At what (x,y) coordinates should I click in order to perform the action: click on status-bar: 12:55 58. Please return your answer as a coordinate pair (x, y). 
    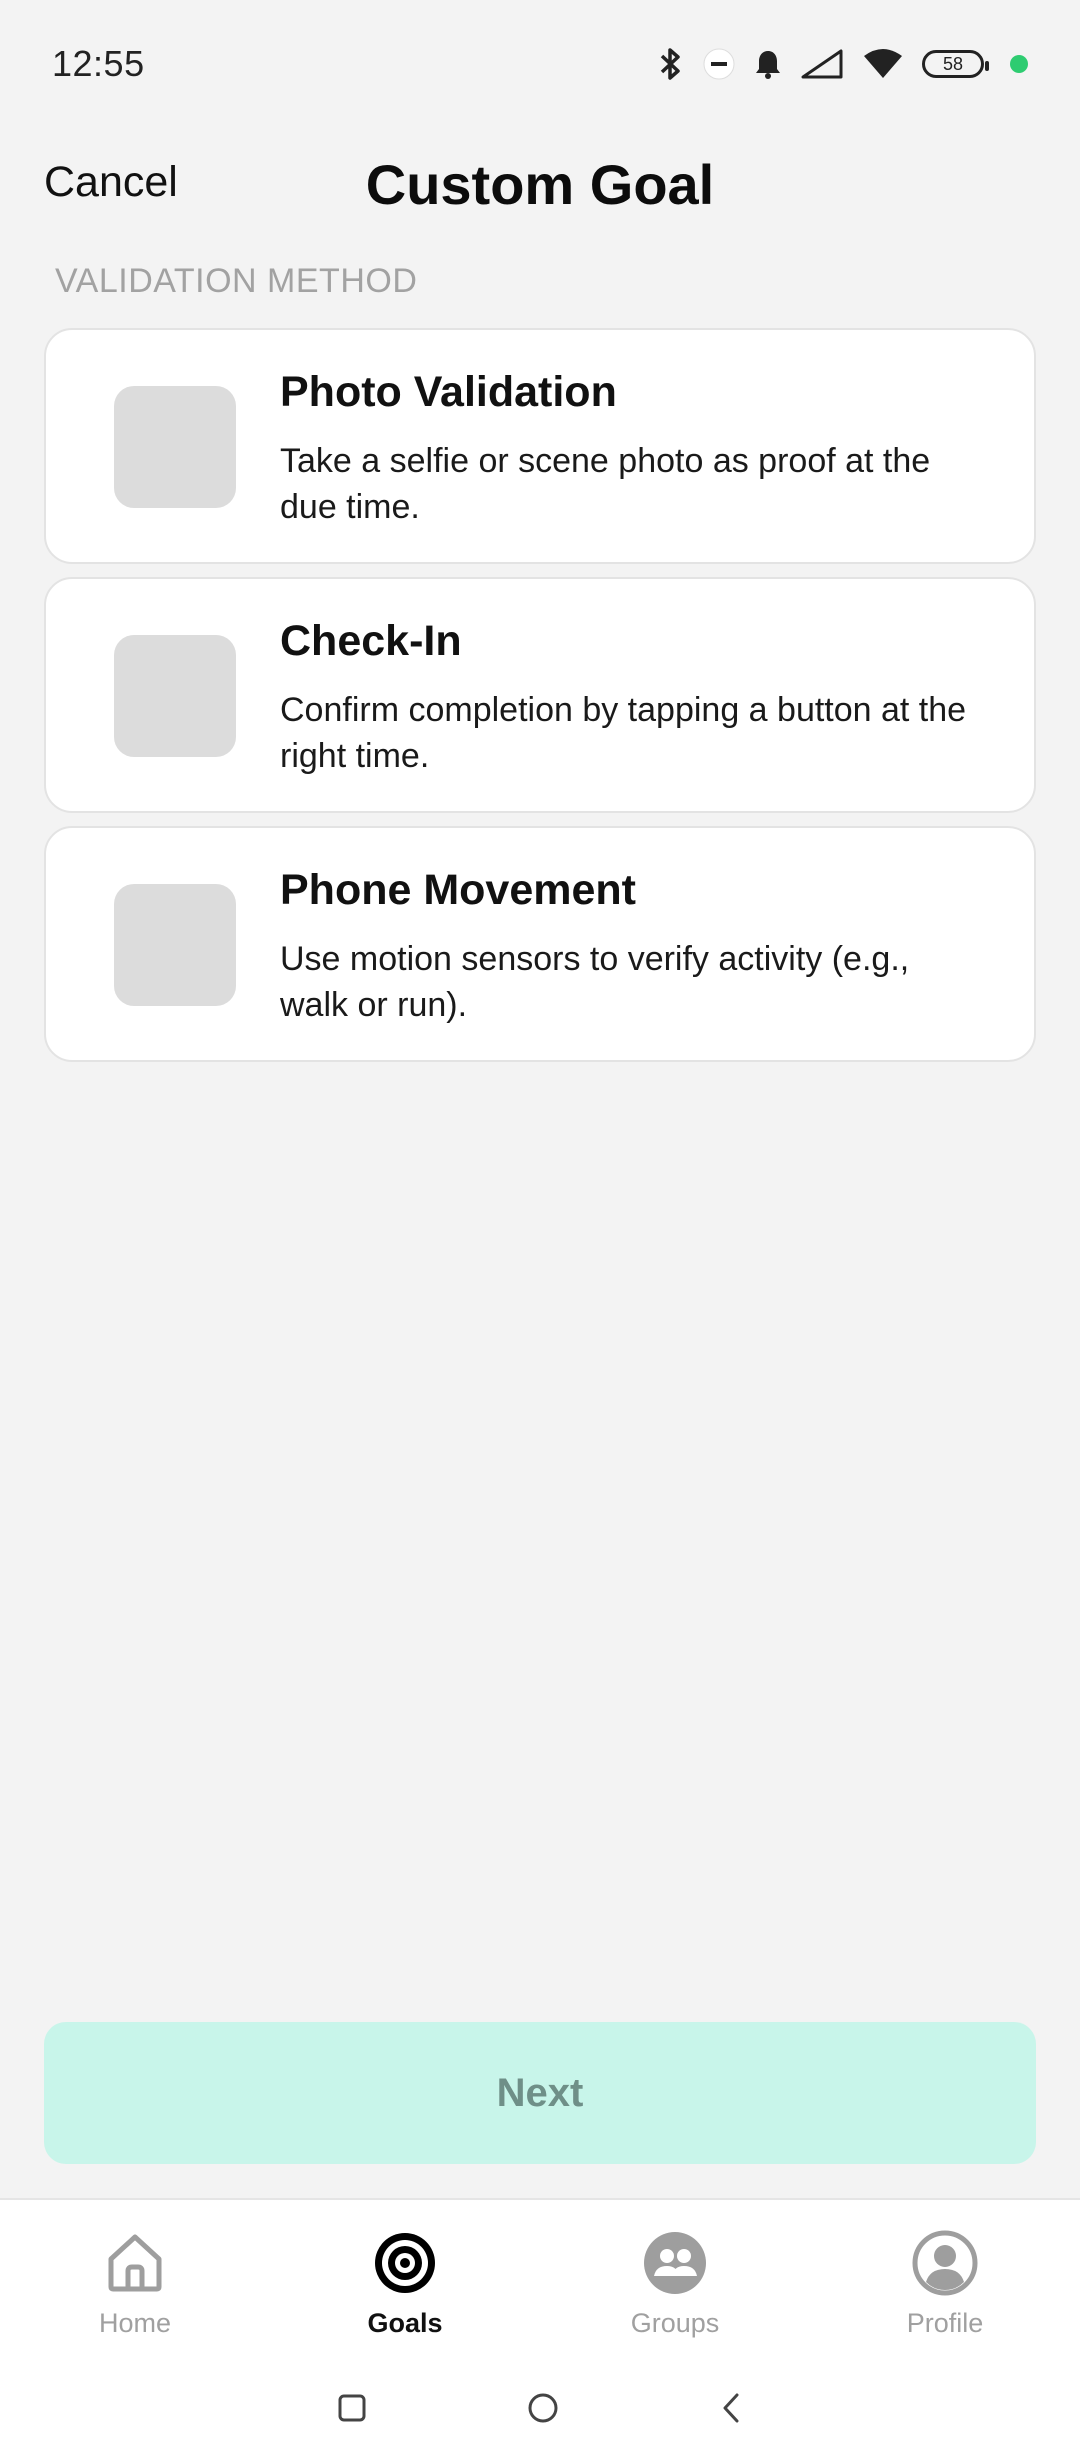
    Looking at the image, I should click on (540, 64).